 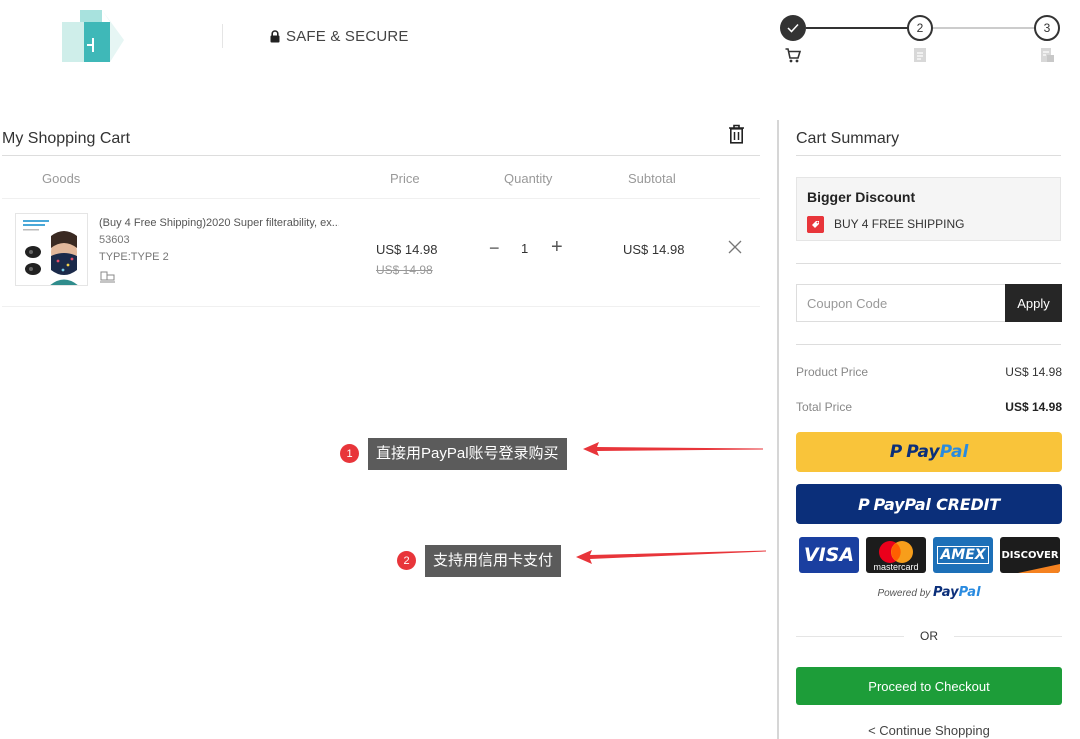 What do you see at coordinates (1033, 407) in the screenshot?
I see `total-price-value: US$ 14.98` at bounding box center [1033, 407].